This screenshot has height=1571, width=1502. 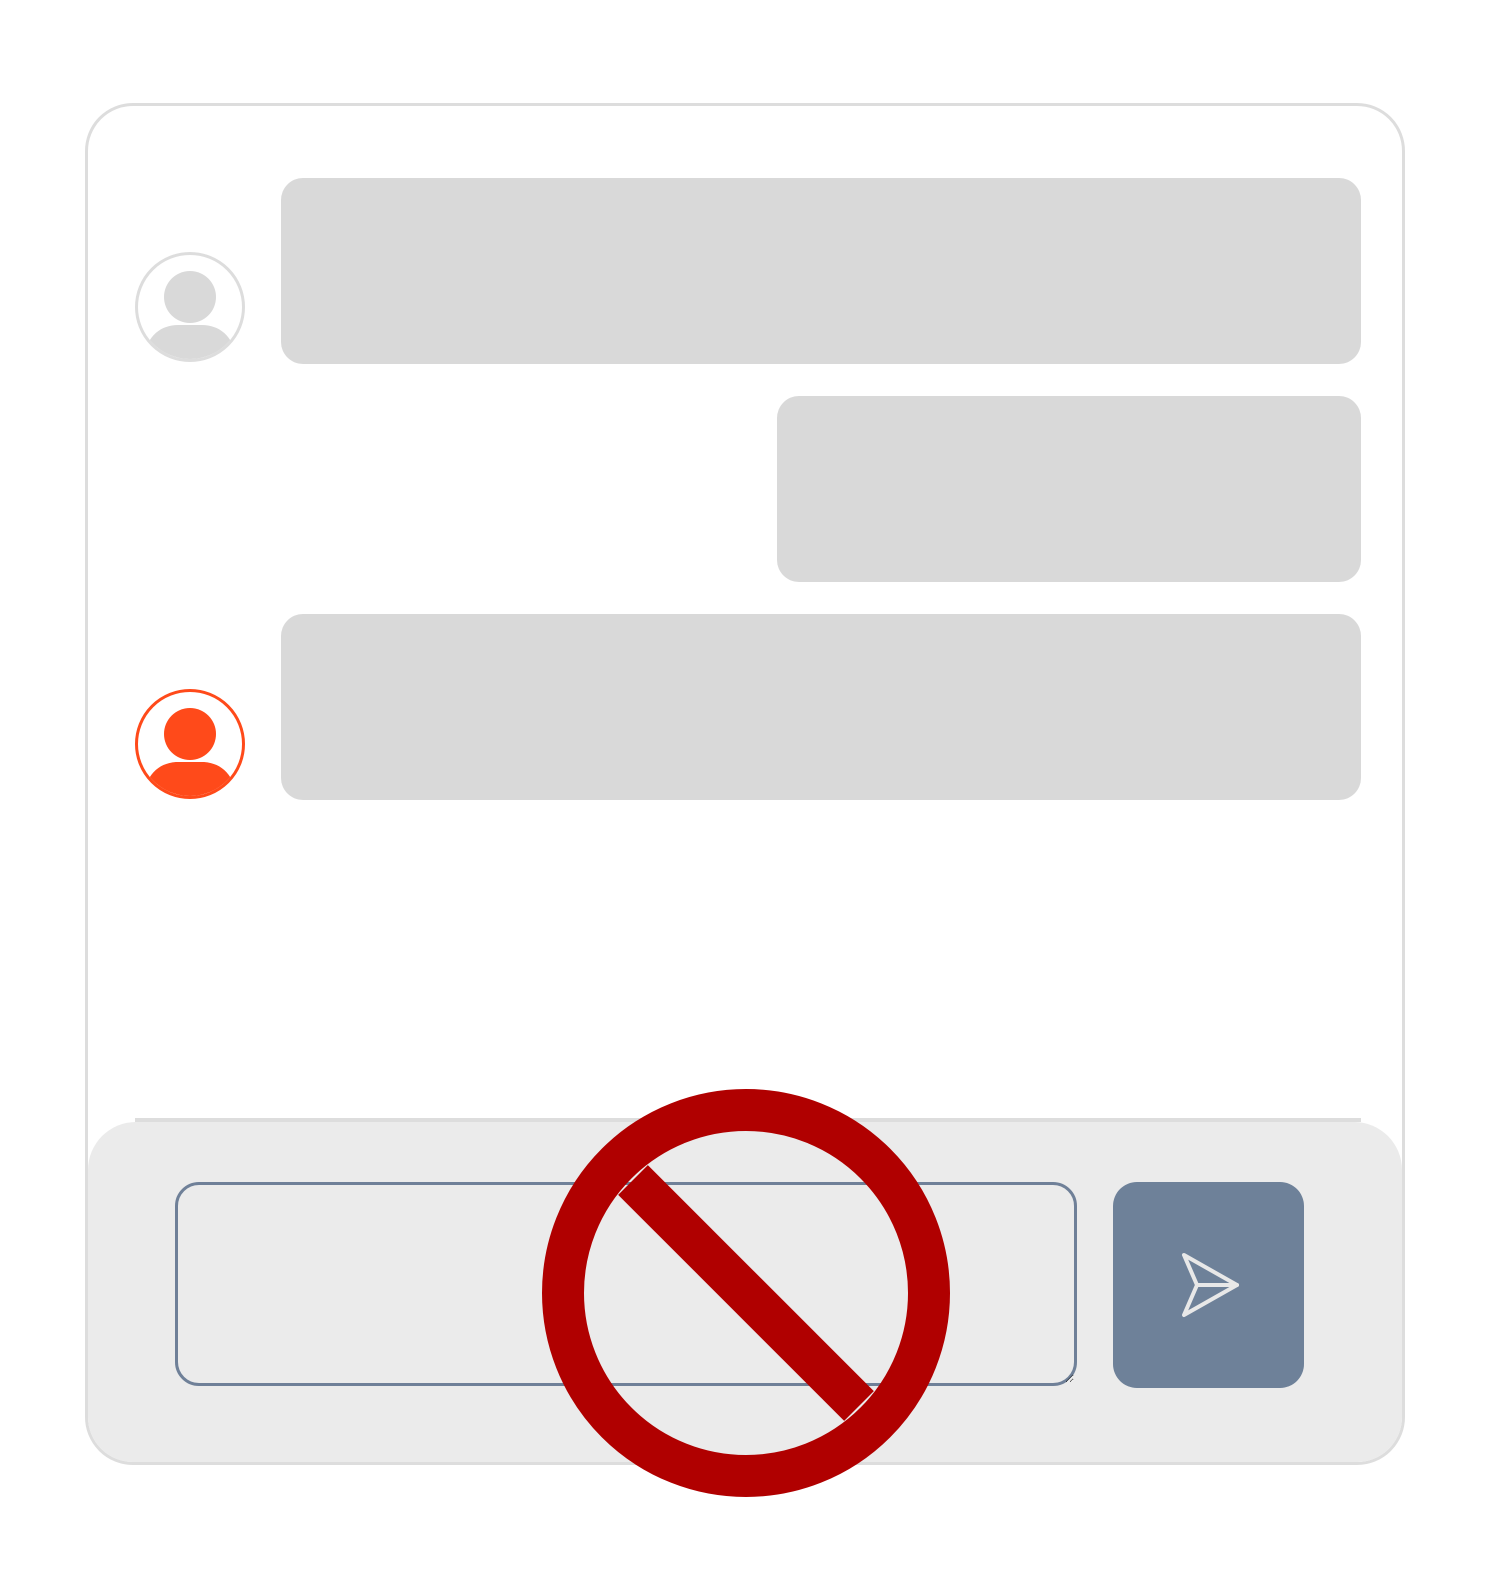 What do you see at coordinates (821, 707) in the screenshot?
I see `message-bubble-sent-with-avatar` at bounding box center [821, 707].